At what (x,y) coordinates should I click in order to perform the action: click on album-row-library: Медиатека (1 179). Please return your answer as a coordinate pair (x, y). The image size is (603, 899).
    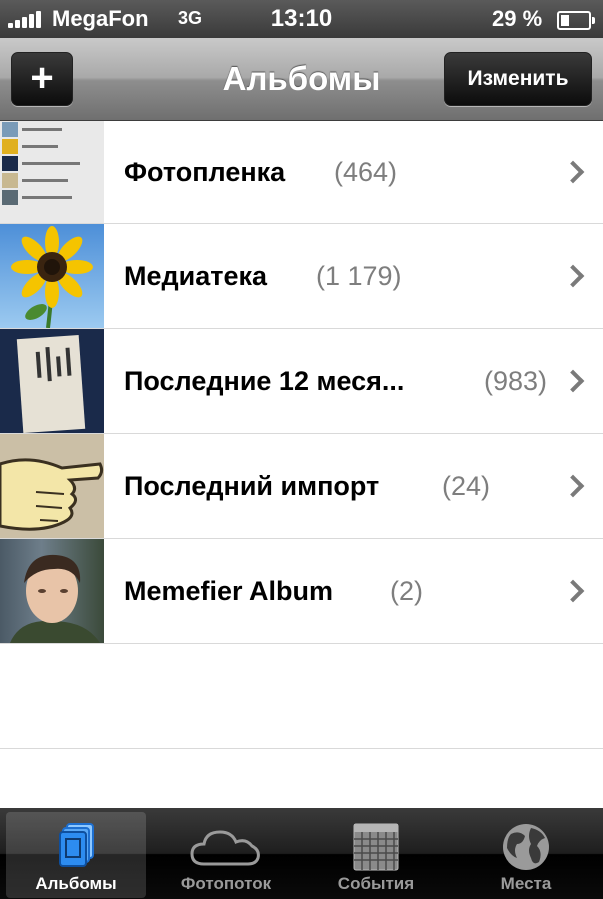
    Looking at the image, I should click on (301, 276).